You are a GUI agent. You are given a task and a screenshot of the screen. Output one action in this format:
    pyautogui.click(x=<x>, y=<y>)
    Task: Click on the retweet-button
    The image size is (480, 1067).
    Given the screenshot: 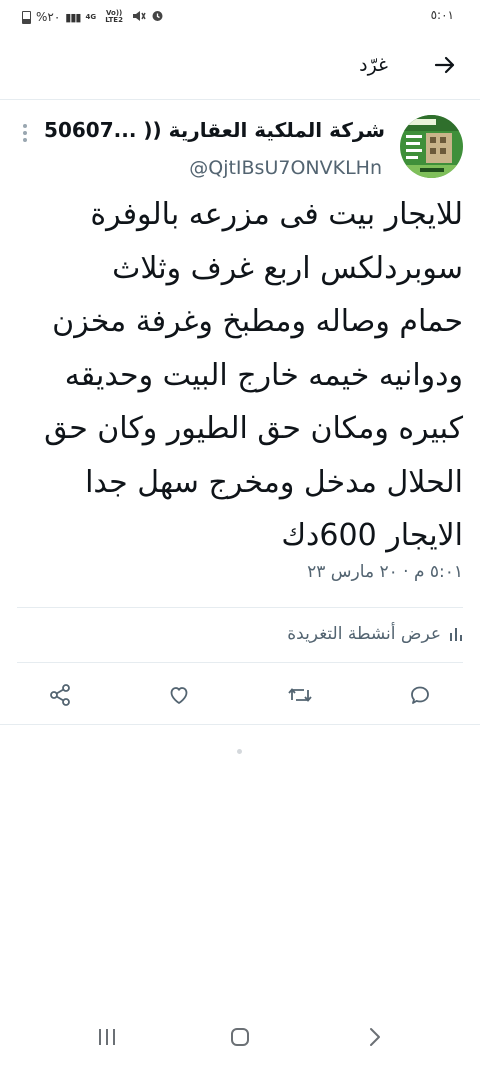 What is the action you would take?
    pyautogui.click(x=300, y=695)
    